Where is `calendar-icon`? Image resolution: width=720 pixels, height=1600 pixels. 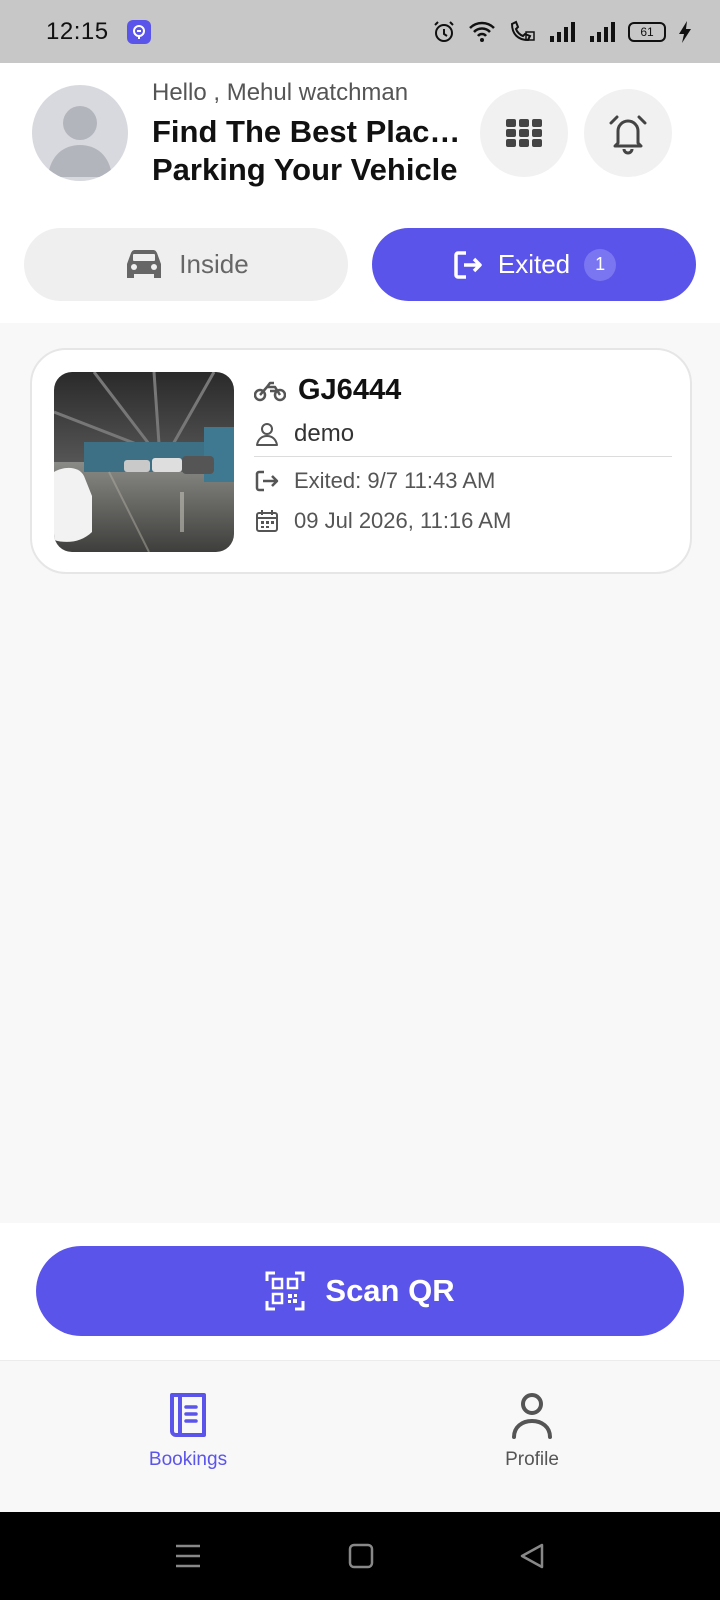 calendar-icon is located at coordinates (267, 521).